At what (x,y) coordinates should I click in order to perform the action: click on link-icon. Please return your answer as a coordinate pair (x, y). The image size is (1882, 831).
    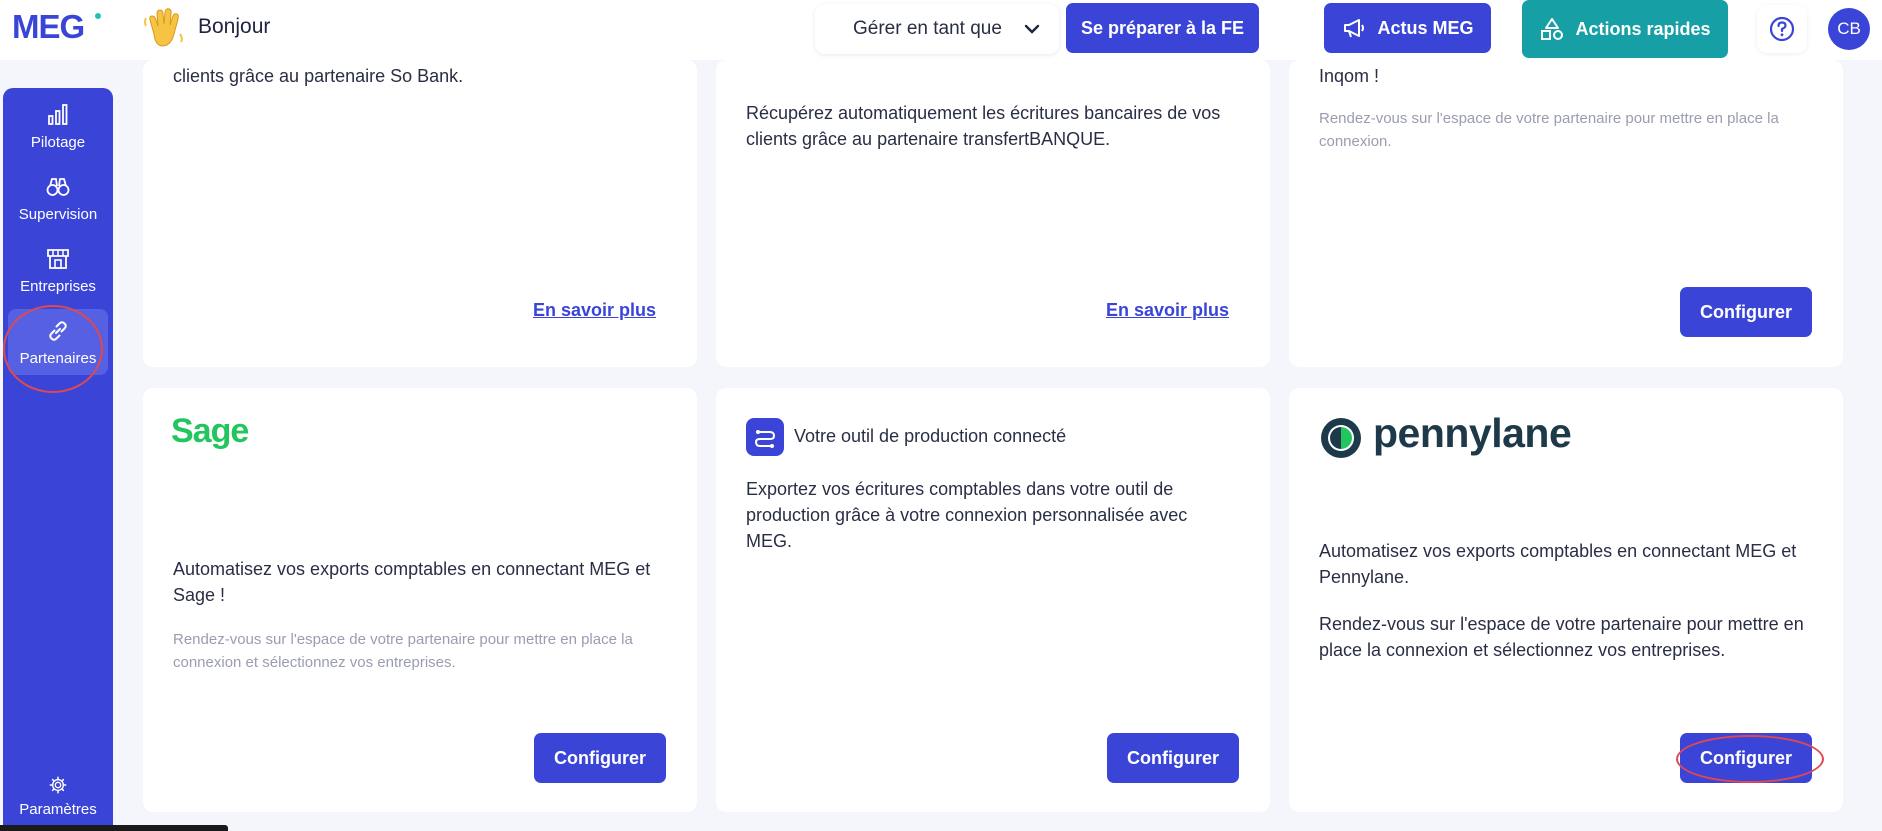
    Looking at the image, I should click on (58, 330).